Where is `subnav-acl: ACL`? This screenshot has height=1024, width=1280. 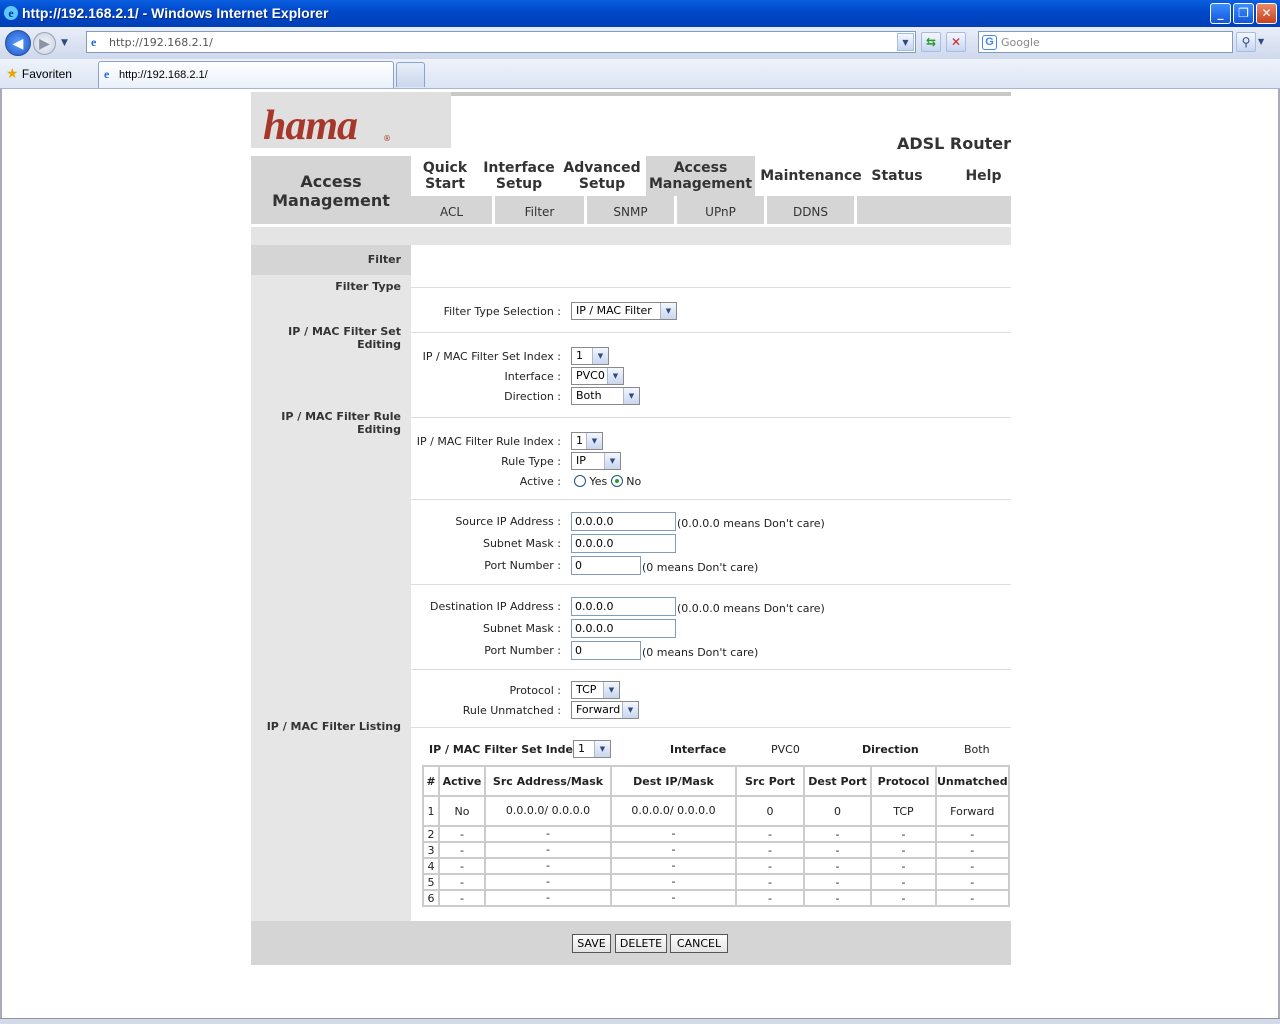
subnav-acl: ACL is located at coordinates (453, 210).